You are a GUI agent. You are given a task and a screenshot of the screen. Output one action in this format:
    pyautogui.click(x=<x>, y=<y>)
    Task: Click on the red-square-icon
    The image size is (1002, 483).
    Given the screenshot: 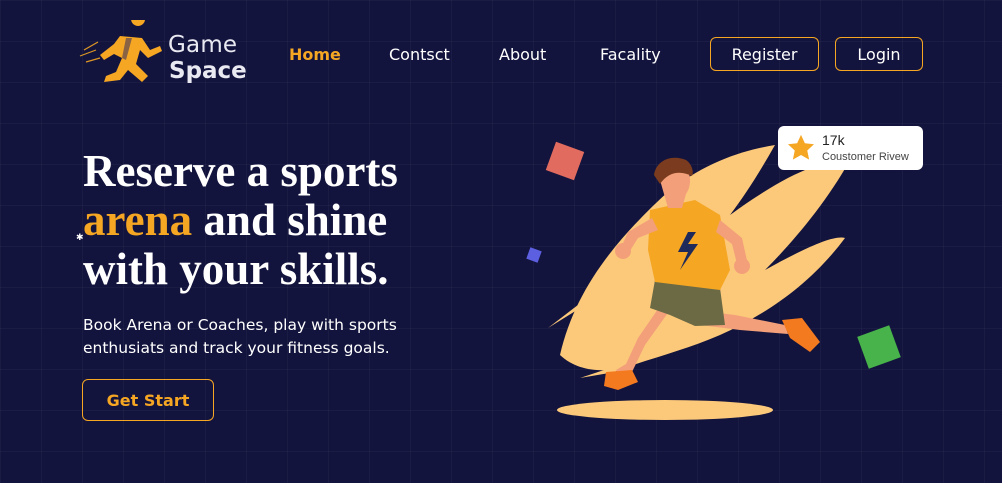 What is the action you would take?
    pyautogui.click(x=565, y=161)
    